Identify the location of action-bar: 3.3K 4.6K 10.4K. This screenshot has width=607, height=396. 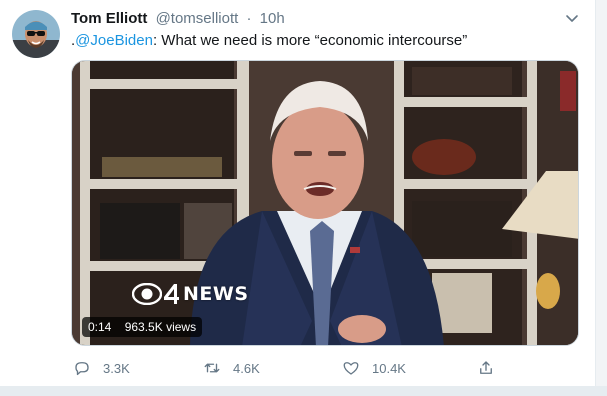
(291, 368).